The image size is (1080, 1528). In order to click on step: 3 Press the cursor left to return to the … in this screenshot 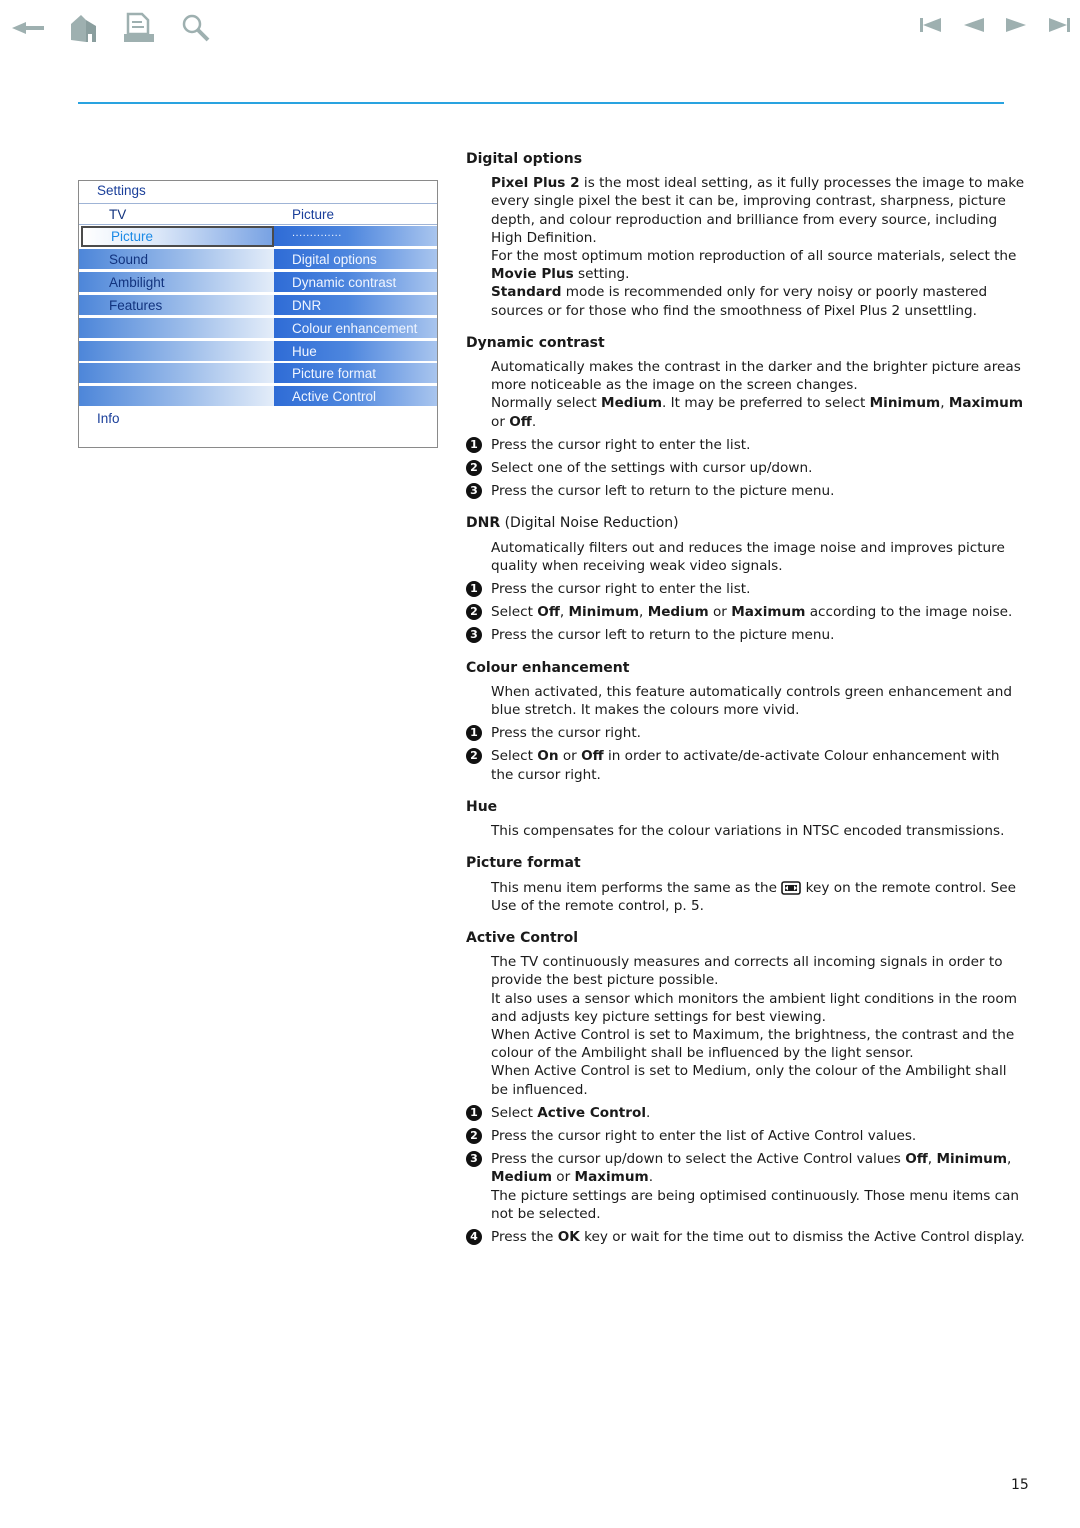, I will do `click(746, 491)`.